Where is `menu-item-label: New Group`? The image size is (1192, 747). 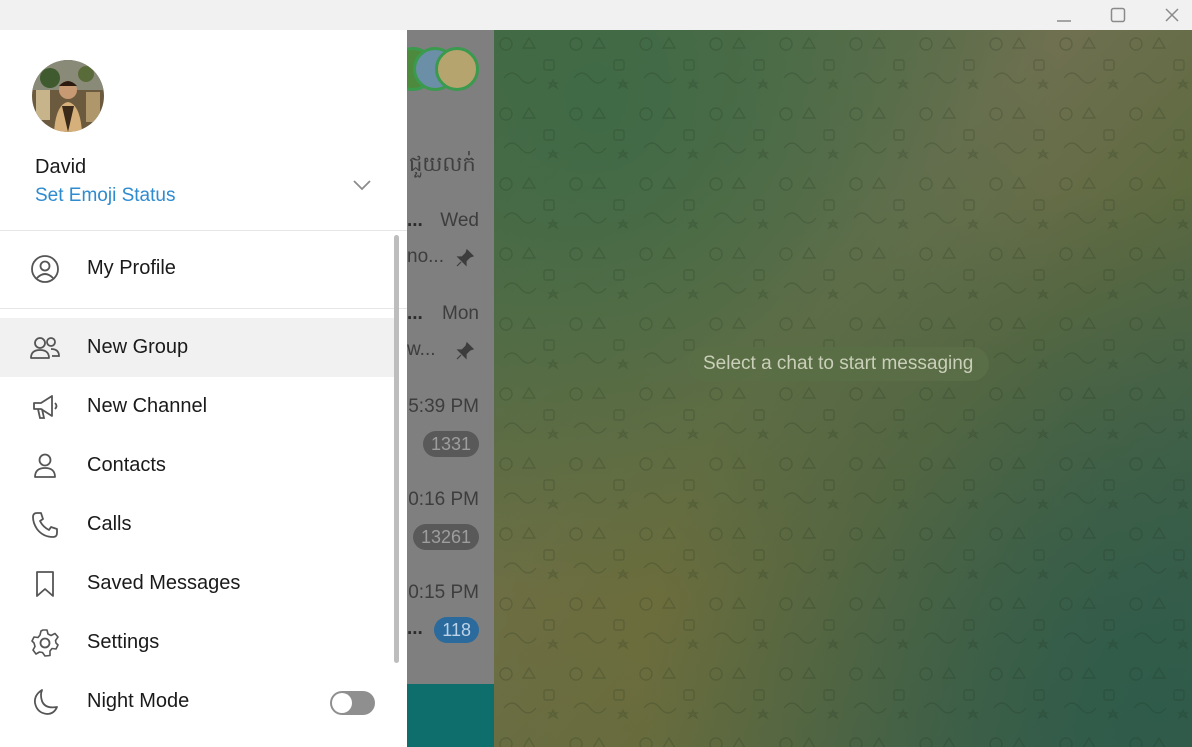 menu-item-label: New Group is located at coordinates (138, 347).